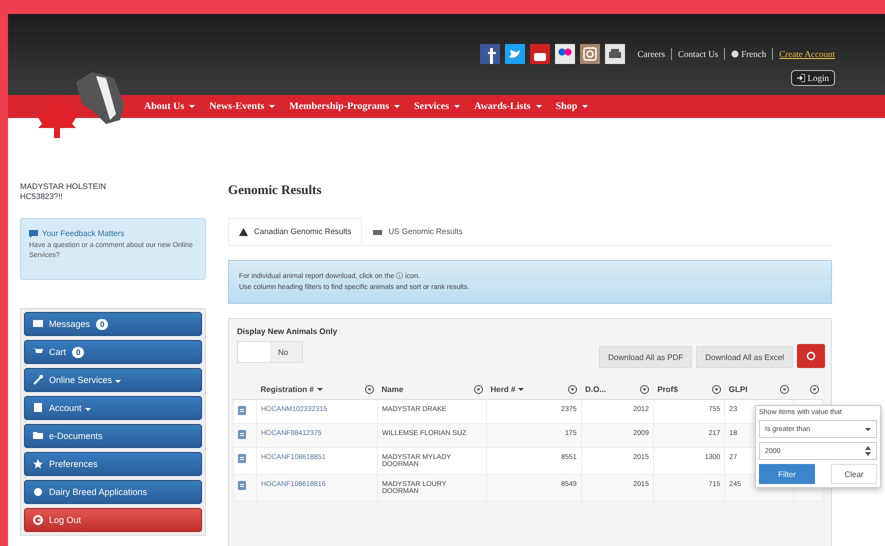 The height and width of the screenshot is (546, 885). I want to click on flag-icon, so click(377, 232).